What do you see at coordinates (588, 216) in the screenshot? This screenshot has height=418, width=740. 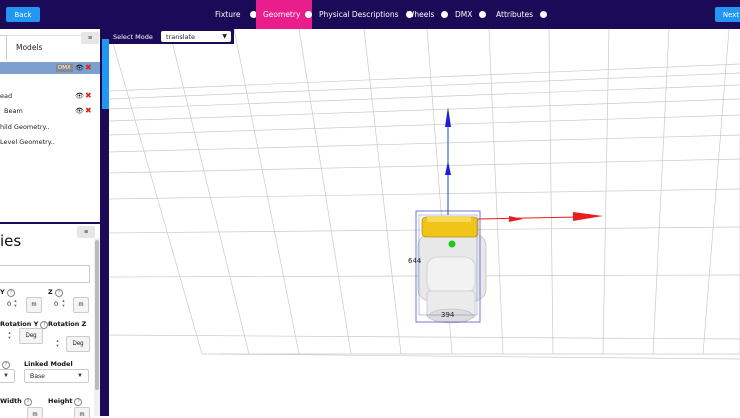 I see `x-axis-arrow-icon` at bounding box center [588, 216].